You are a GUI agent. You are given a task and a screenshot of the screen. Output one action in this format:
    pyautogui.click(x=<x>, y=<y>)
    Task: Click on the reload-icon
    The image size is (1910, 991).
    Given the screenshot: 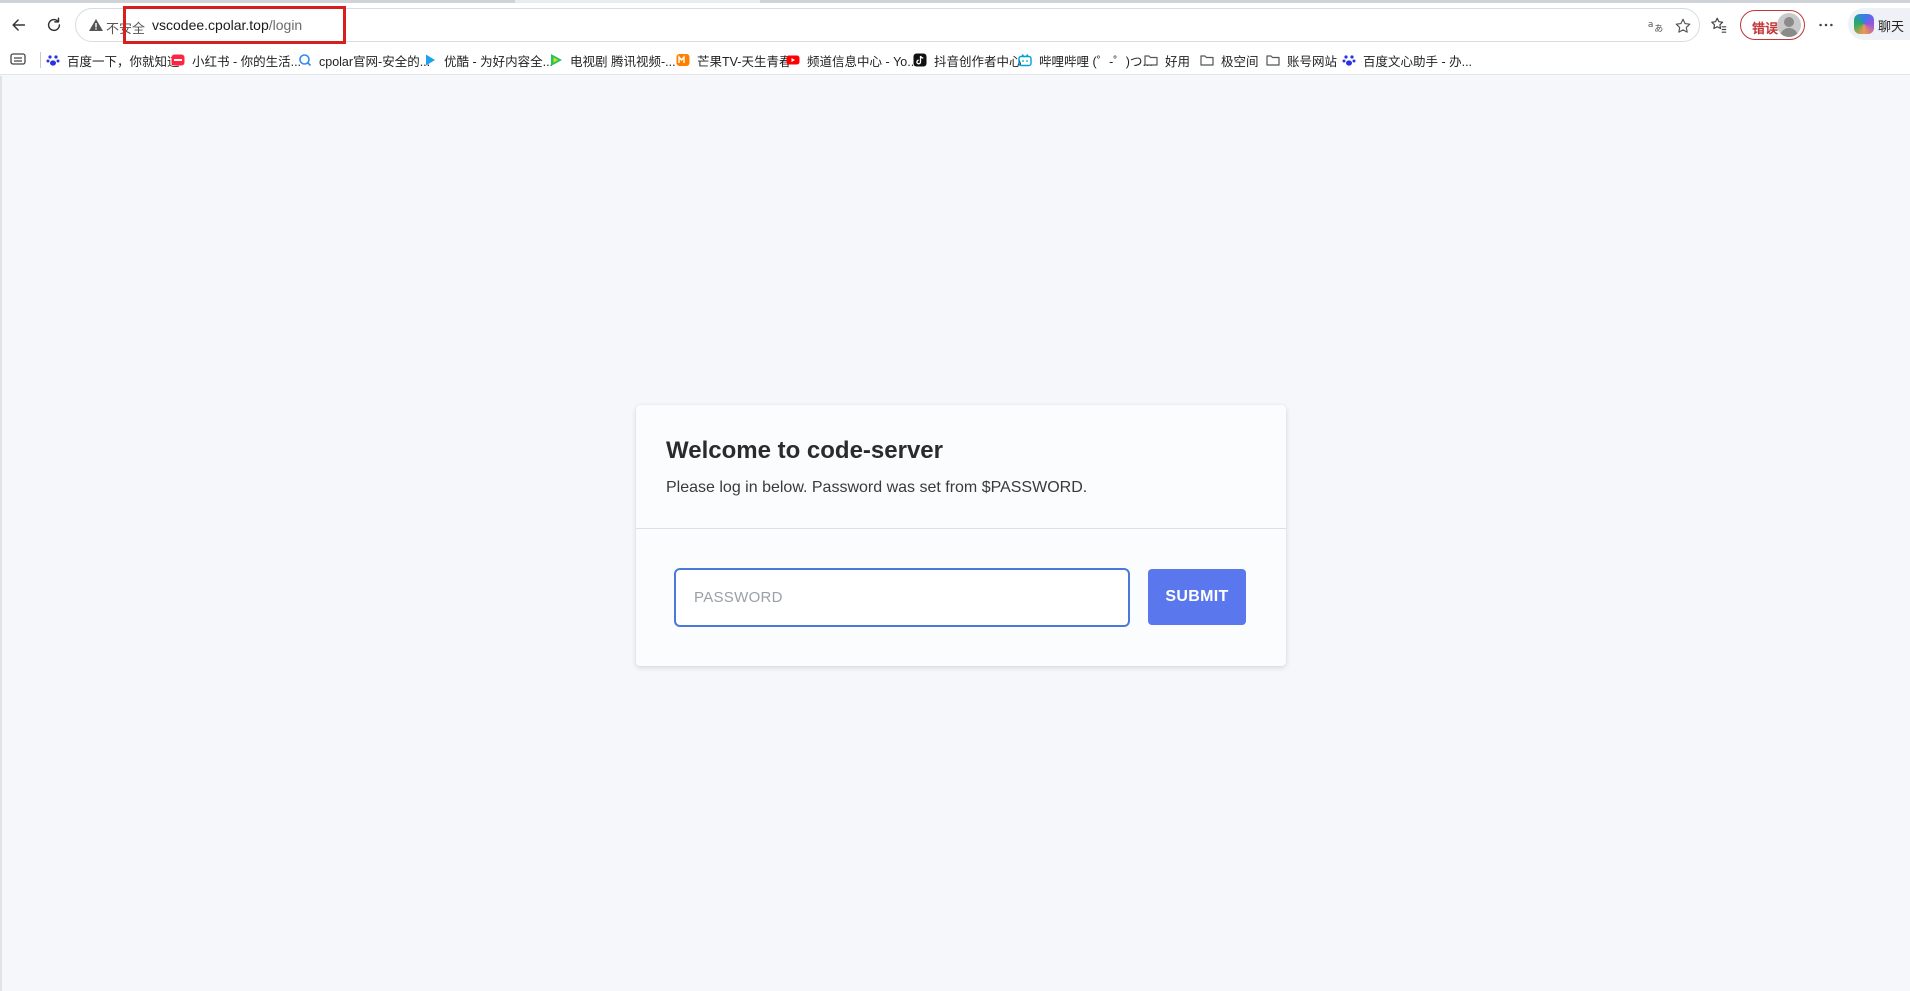 What is the action you would take?
    pyautogui.click(x=54, y=24)
    